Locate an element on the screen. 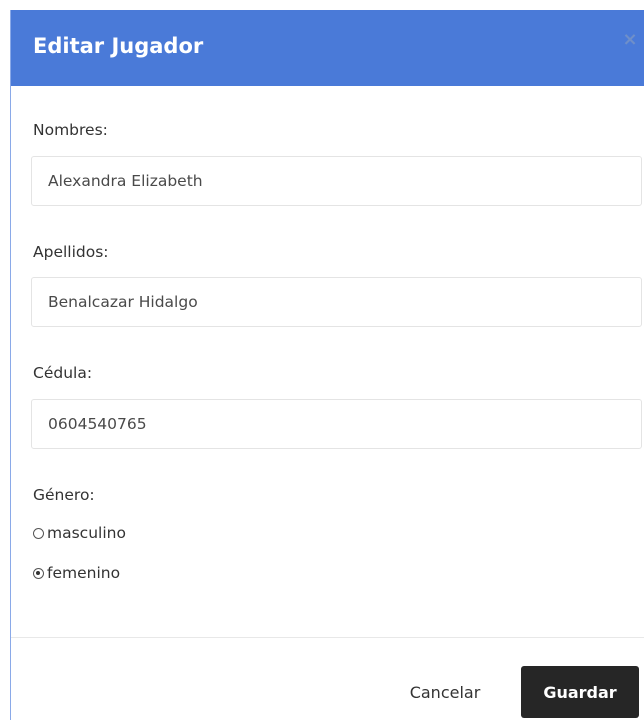 This screenshot has width=644, height=720. genero-label: Género: is located at coordinates (64, 495).